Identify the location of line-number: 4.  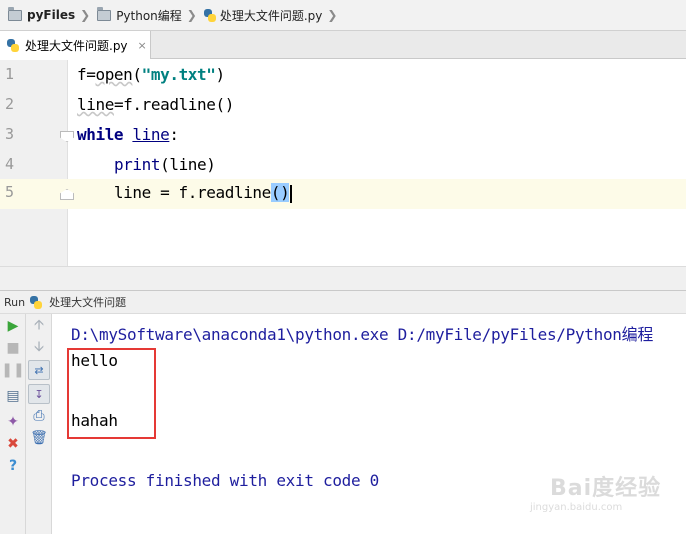
(10, 164).